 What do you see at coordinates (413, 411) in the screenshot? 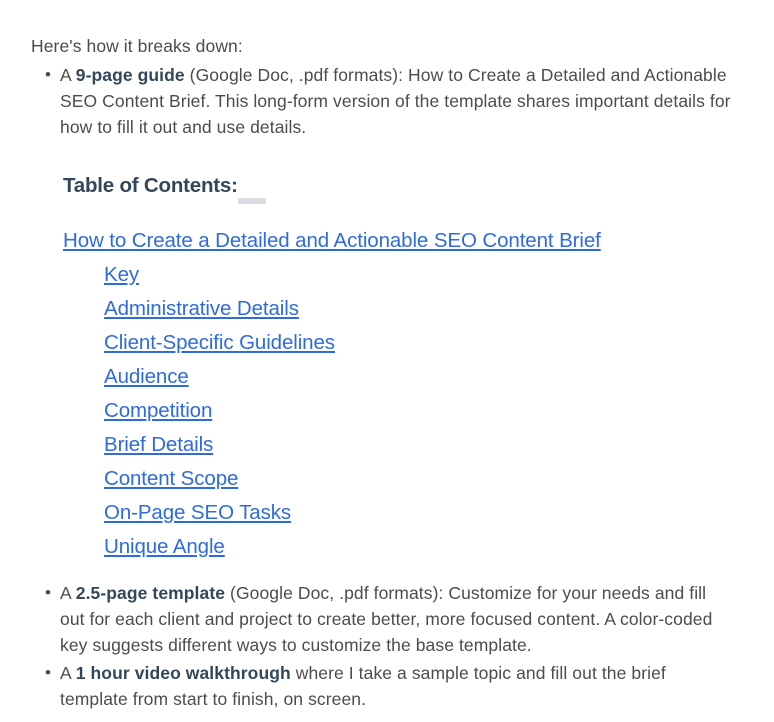
I see `toc-link-row: Competition` at bounding box center [413, 411].